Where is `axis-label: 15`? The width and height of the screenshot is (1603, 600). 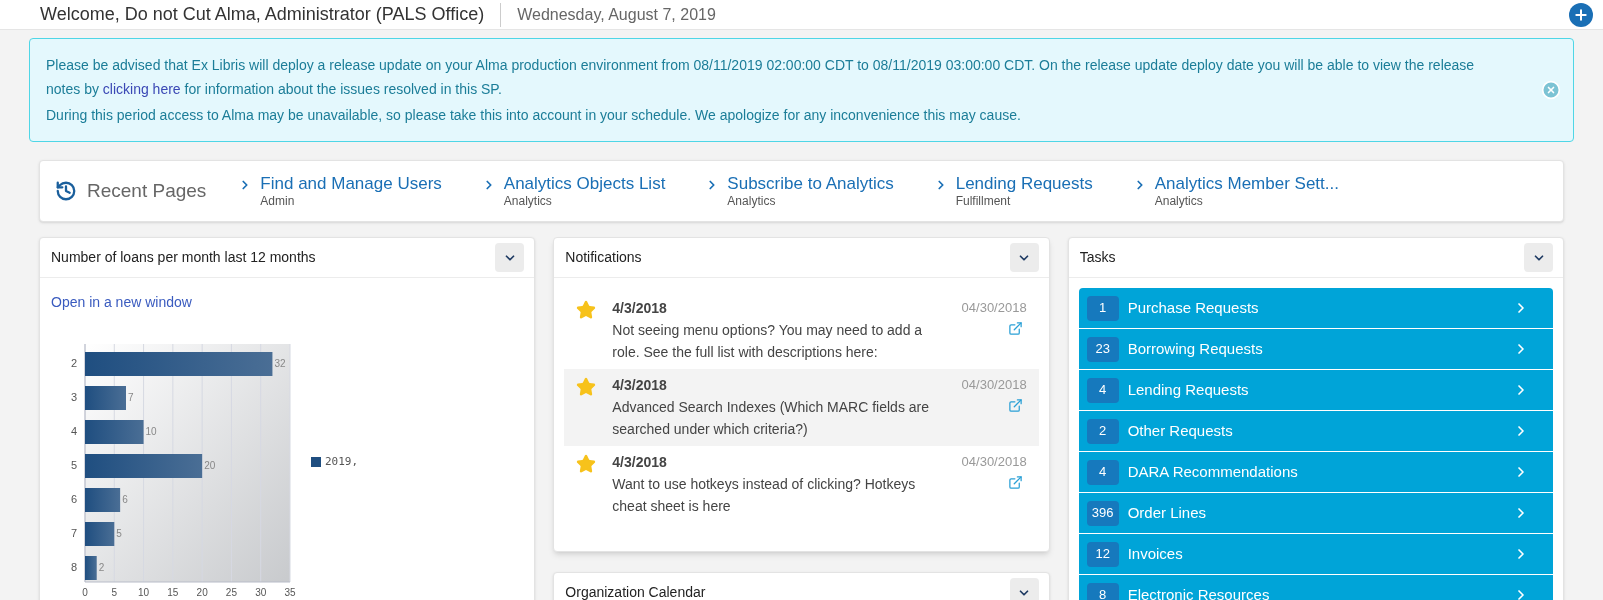 axis-label: 15 is located at coordinates (173, 592).